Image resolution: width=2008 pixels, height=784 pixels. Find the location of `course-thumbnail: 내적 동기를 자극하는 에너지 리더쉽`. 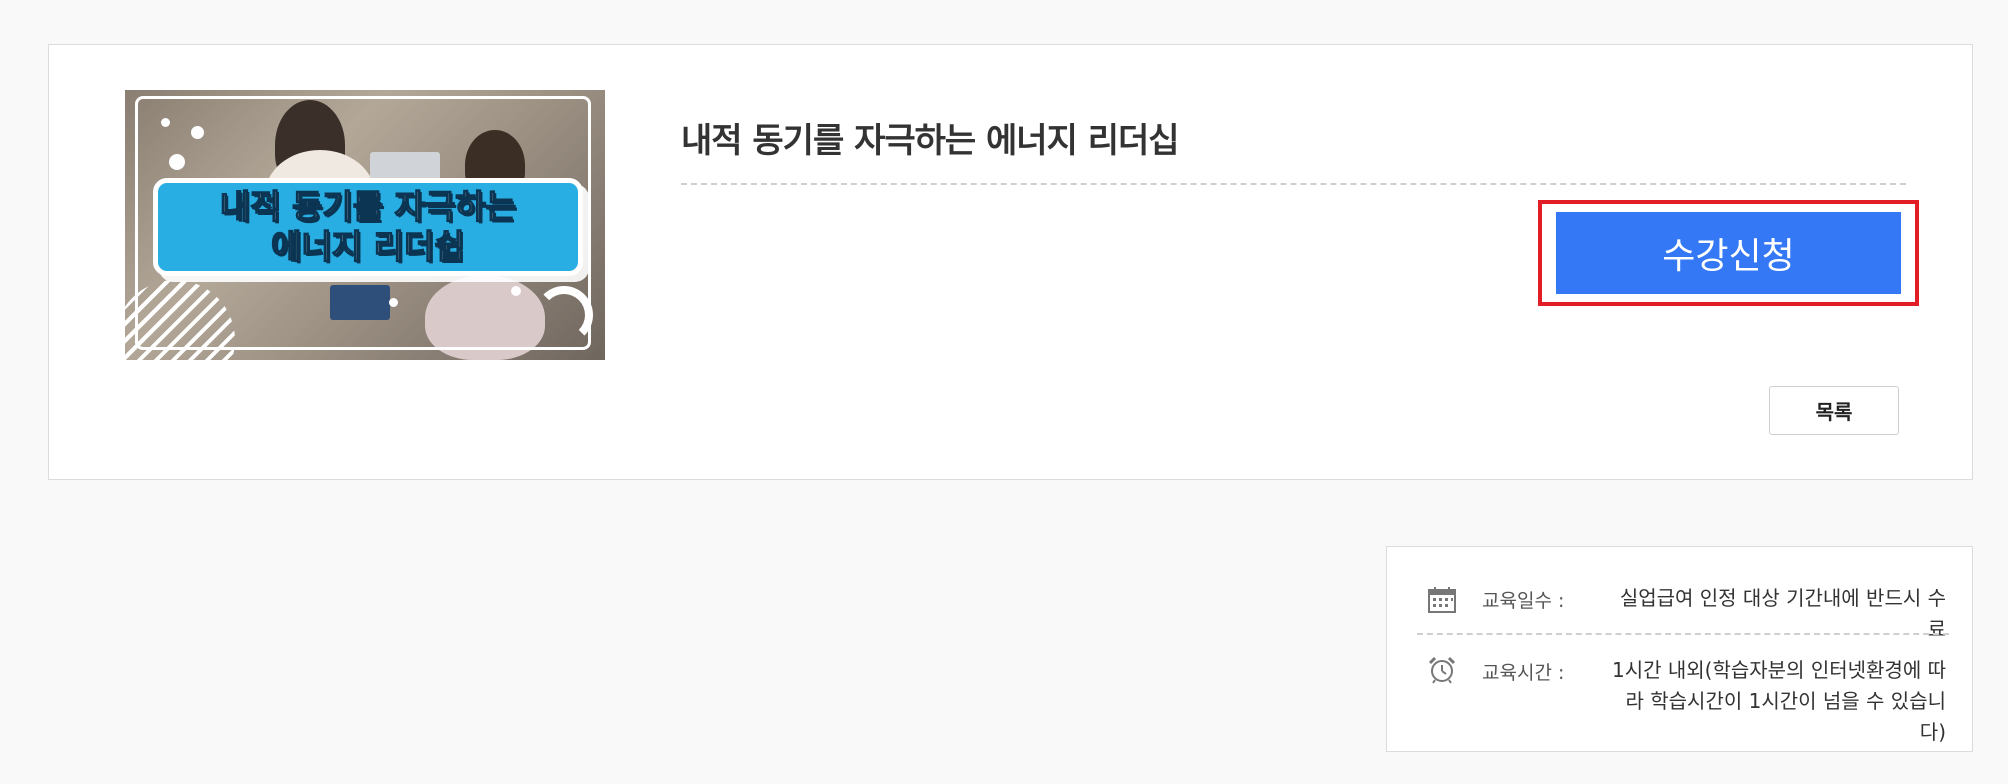

course-thumbnail: 내적 동기를 자극하는 에너지 리더쉽 is located at coordinates (365, 225).